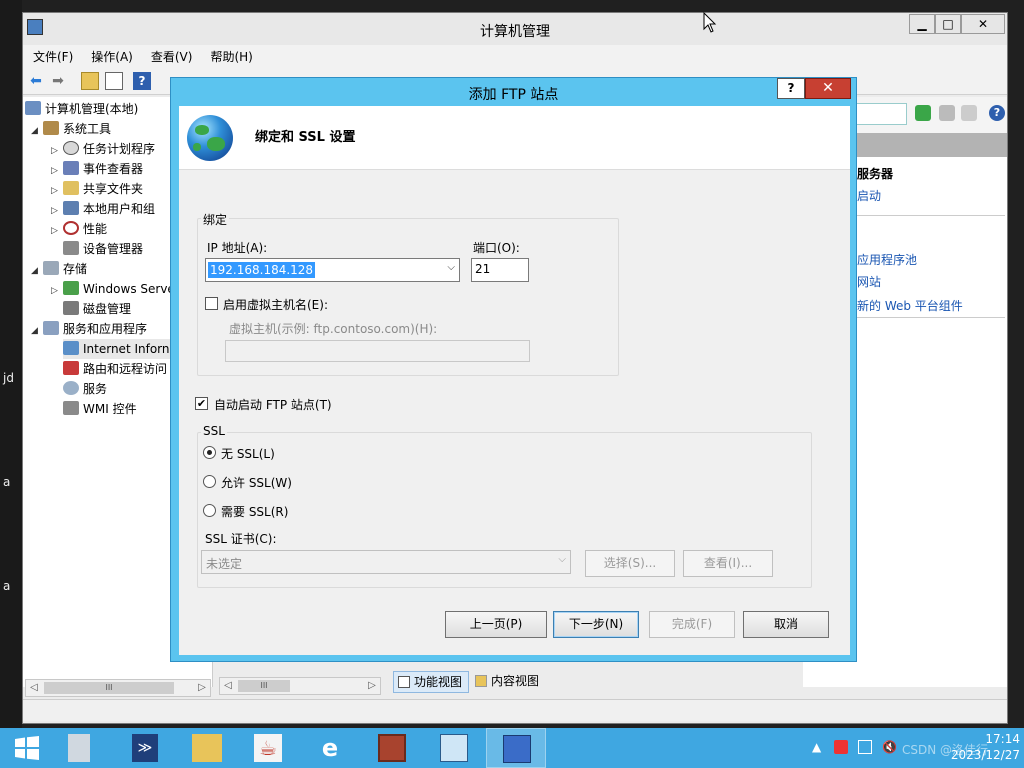  I want to click on tree-item-services: 服务, so click(85, 389).